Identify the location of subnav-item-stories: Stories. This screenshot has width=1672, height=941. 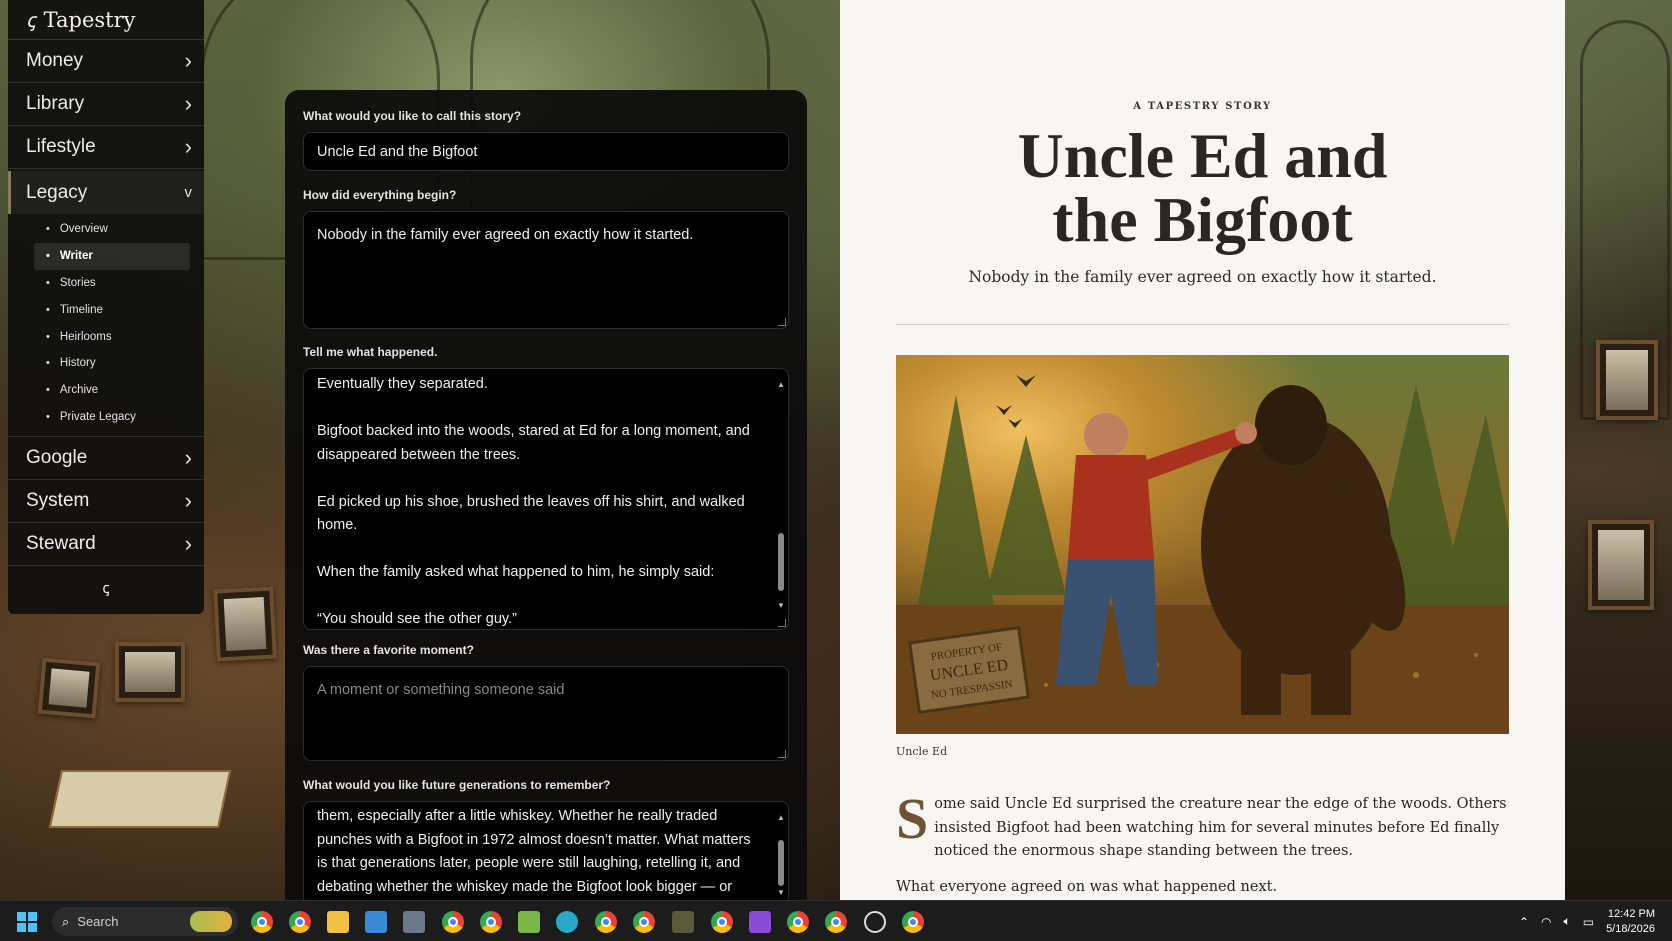
(112, 283).